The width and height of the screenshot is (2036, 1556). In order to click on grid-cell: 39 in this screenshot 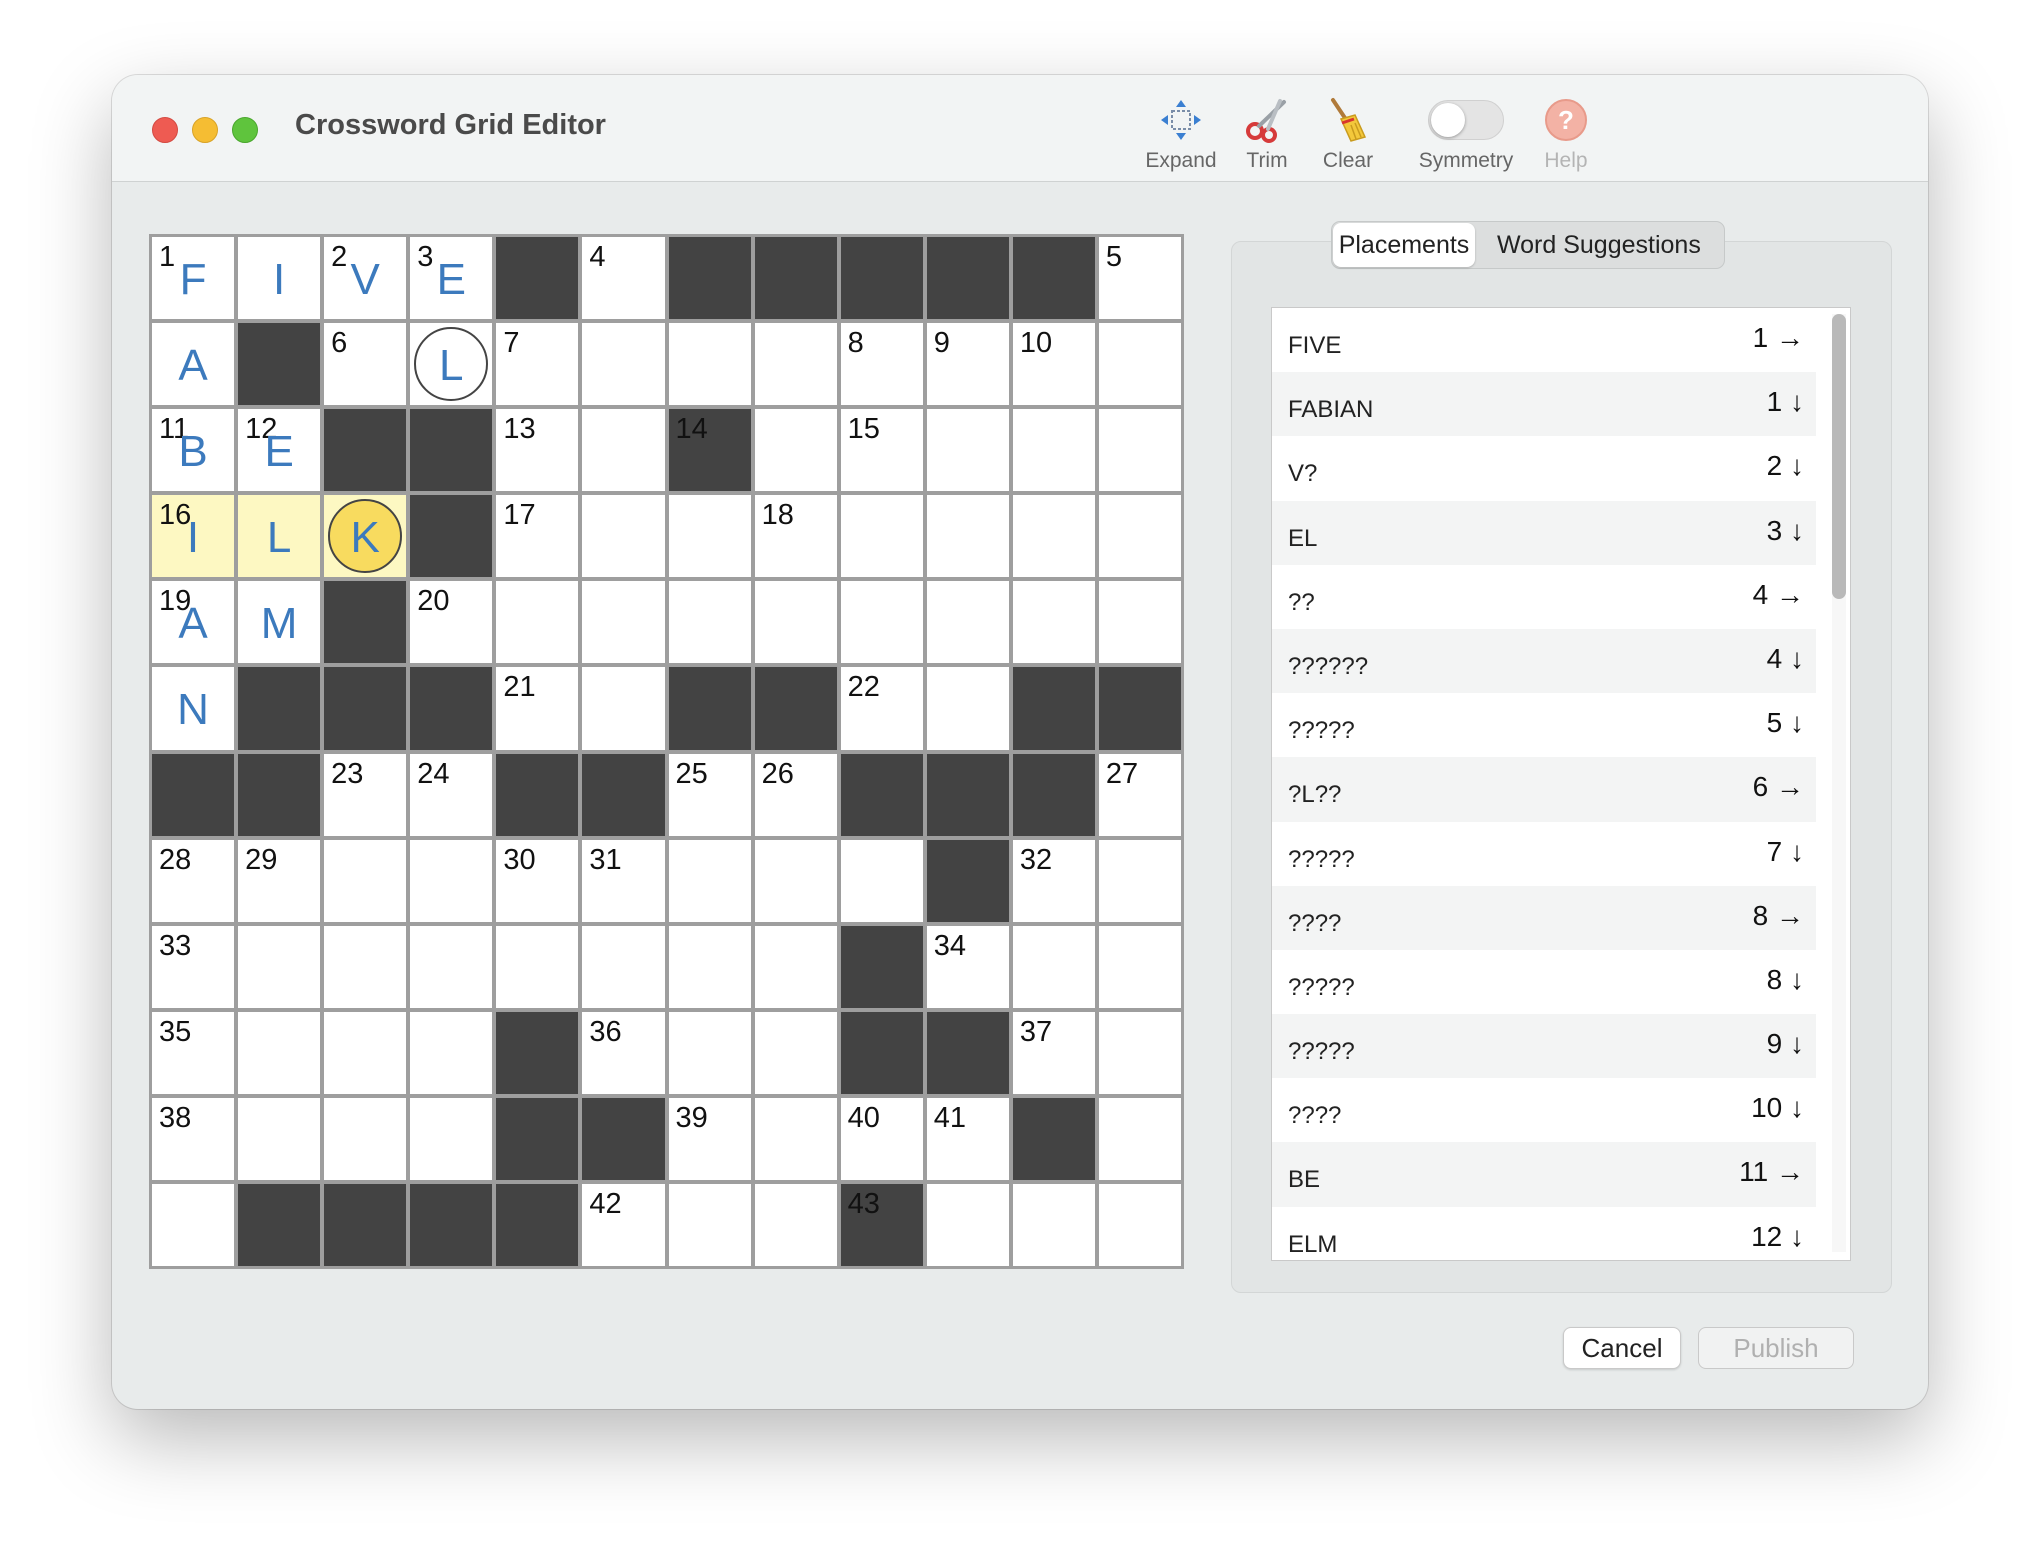, I will do `click(709, 1138)`.